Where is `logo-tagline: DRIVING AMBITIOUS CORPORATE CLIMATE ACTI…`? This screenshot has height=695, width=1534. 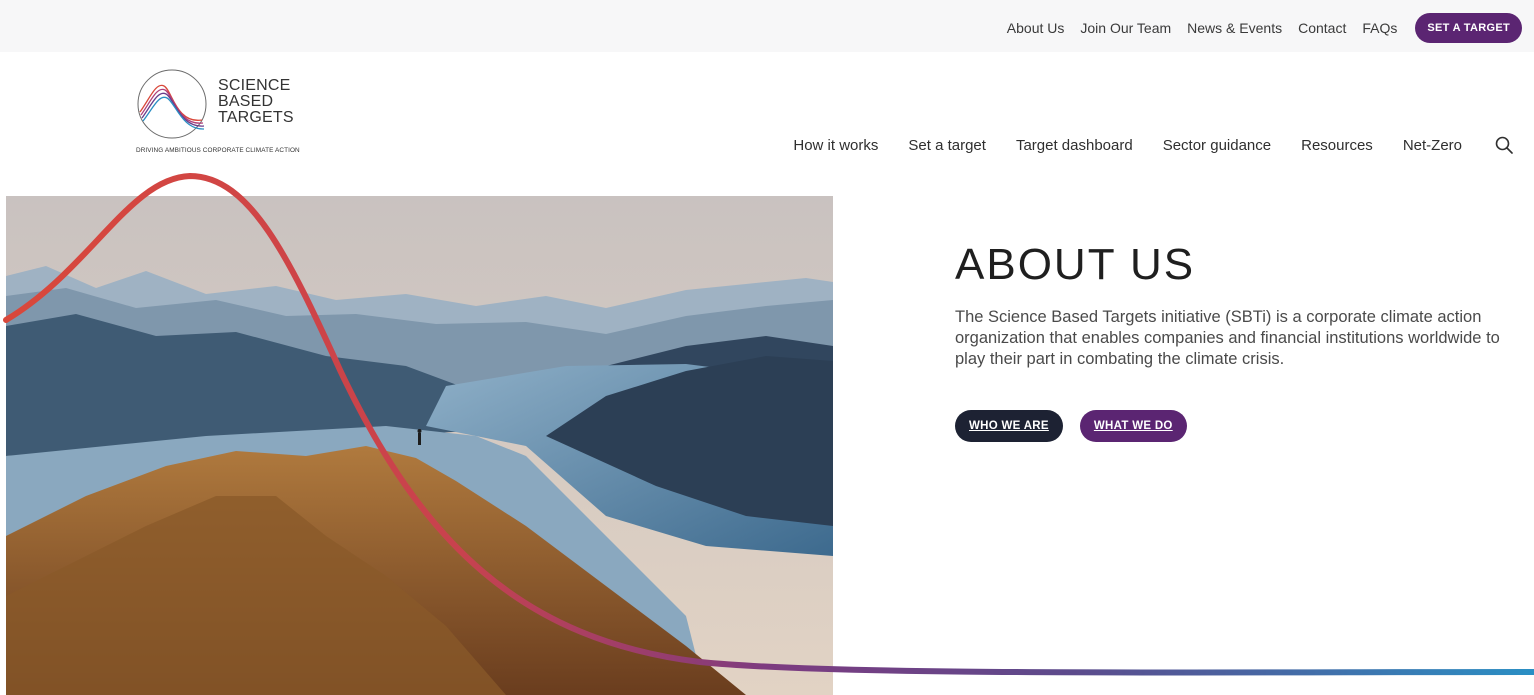
logo-tagline: DRIVING AMBITIOUS CORPORATE CLIMATE ACTI… is located at coordinates (218, 150).